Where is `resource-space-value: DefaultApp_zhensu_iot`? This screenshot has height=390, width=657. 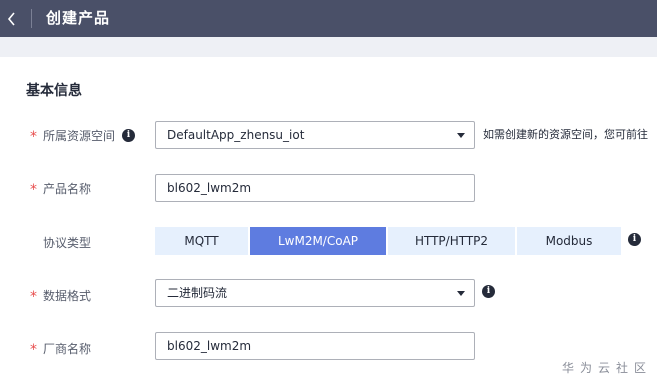 resource-space-value: DefaultApp_zhensu_iot is located at coordinates (236, 135).